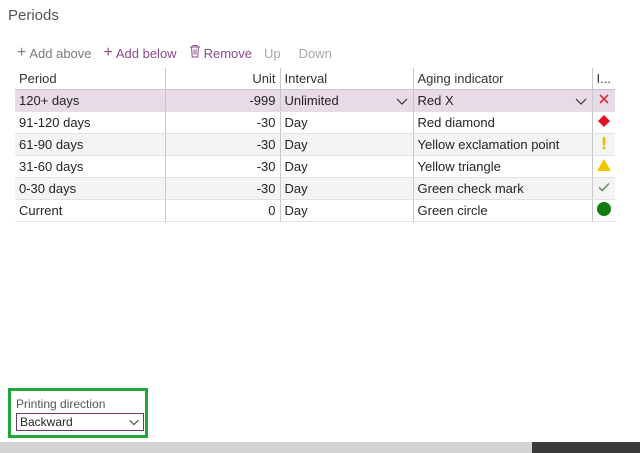 Image resolution: width=640 pixels, height=453 pixels. I want to click on period-cell: 91-120 days, so click(90, 122).